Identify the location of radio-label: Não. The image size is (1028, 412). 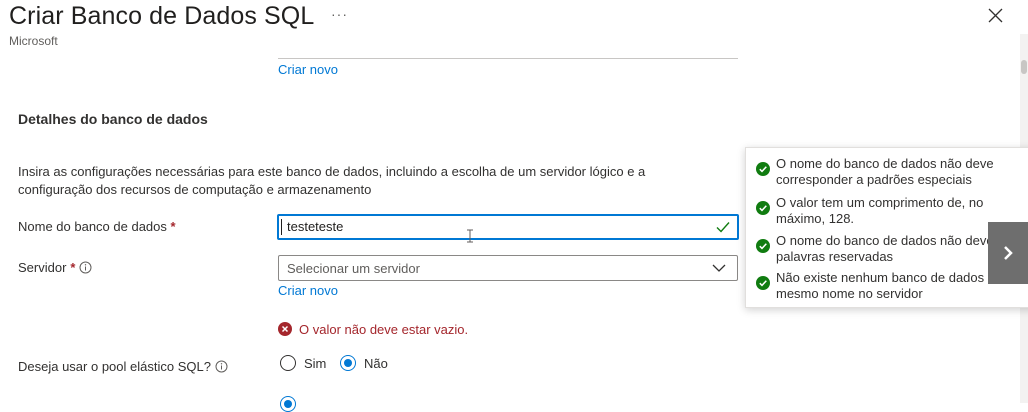
(376, 363).